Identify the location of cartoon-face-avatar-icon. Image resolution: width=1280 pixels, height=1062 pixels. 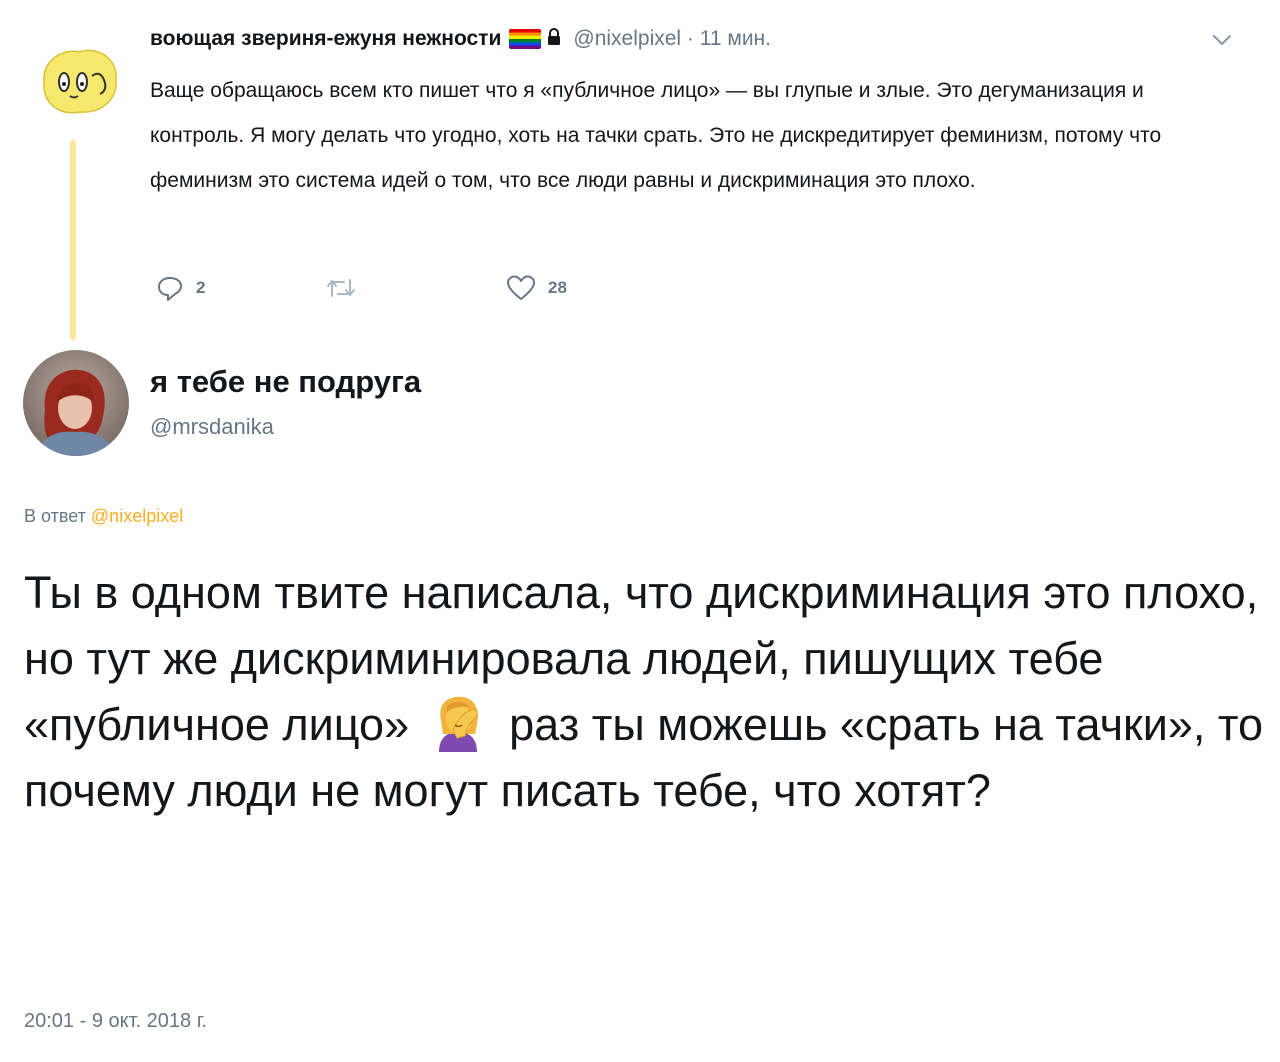
(80, 81).